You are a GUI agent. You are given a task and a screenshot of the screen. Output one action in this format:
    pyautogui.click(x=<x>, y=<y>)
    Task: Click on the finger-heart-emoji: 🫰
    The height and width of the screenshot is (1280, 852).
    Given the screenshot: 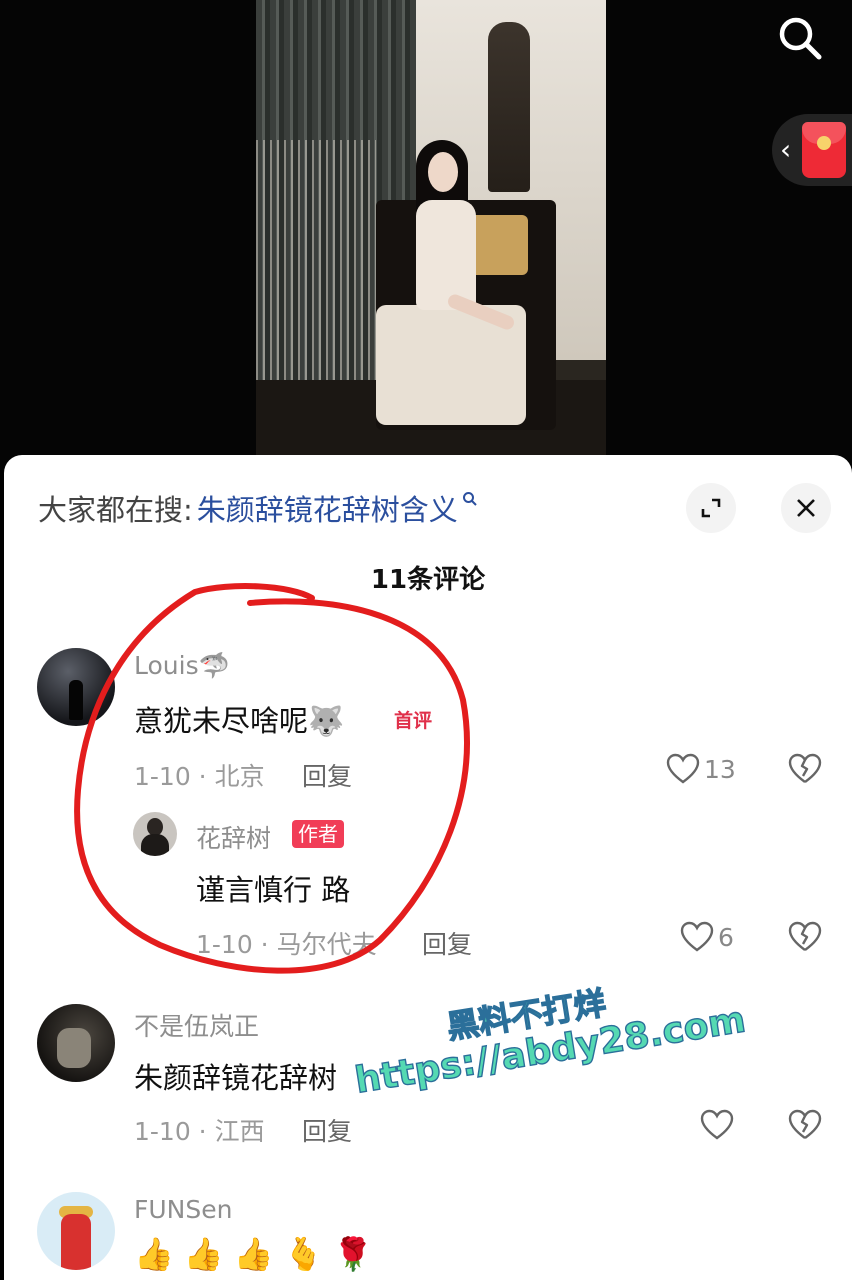 What is the action you would take?
    pyautogui.click(x=303, y=1254)
    